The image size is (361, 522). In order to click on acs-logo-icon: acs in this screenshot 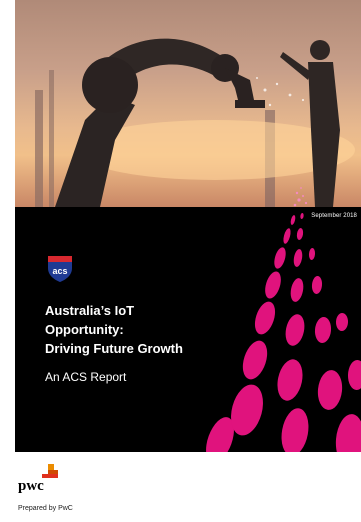, I will do `click(60, 269)`.